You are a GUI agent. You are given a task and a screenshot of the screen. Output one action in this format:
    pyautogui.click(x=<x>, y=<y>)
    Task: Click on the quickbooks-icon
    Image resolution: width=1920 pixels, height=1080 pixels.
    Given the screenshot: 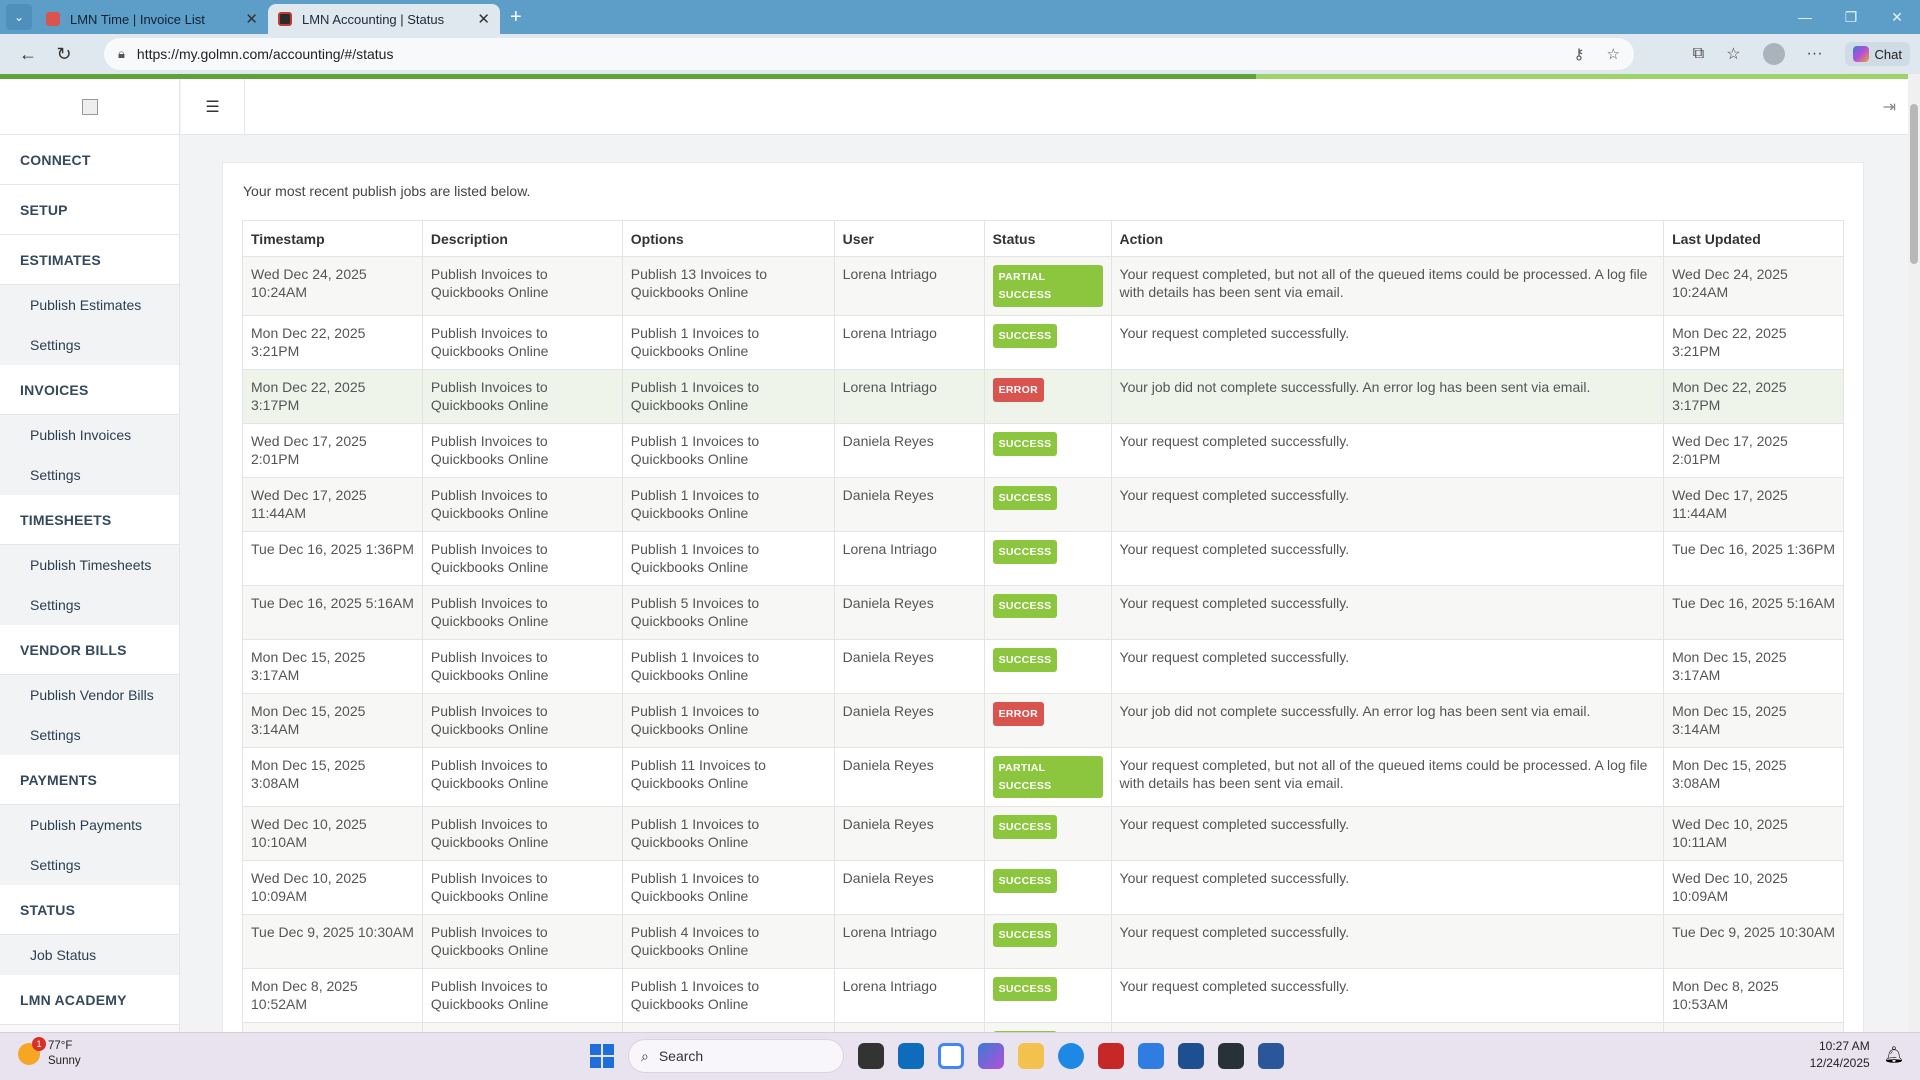 What is the action you would take?
    pyautogui.click(x=1231, y=1056)
    